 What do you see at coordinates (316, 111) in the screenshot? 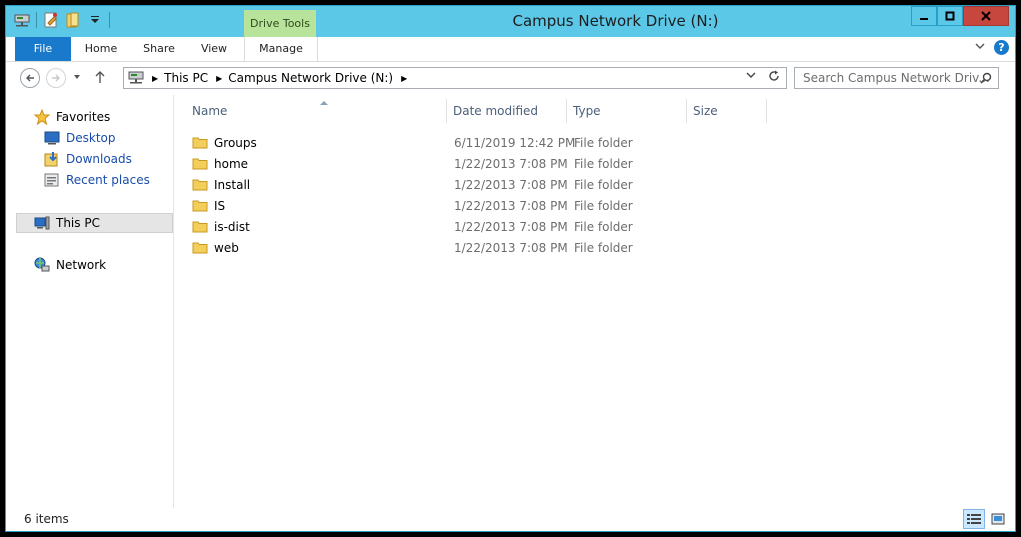
I see `column-header-name: Name` at bounding box center [316, 111].